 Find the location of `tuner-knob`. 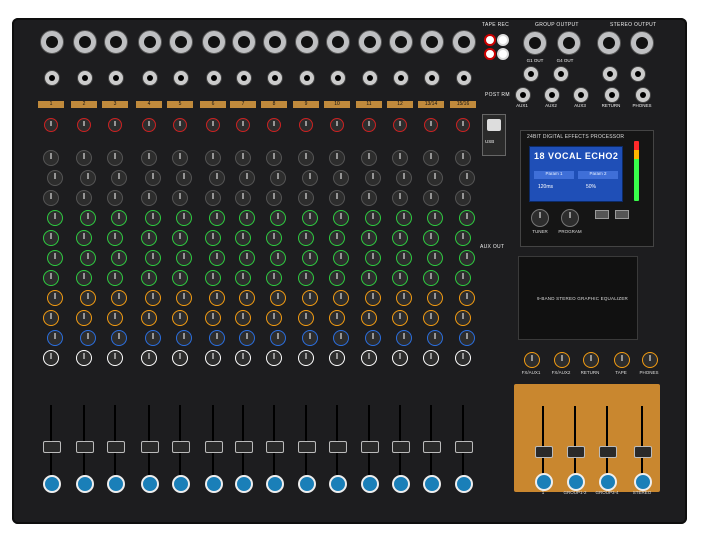

tuner-knob is located at coordinates (540, 218).